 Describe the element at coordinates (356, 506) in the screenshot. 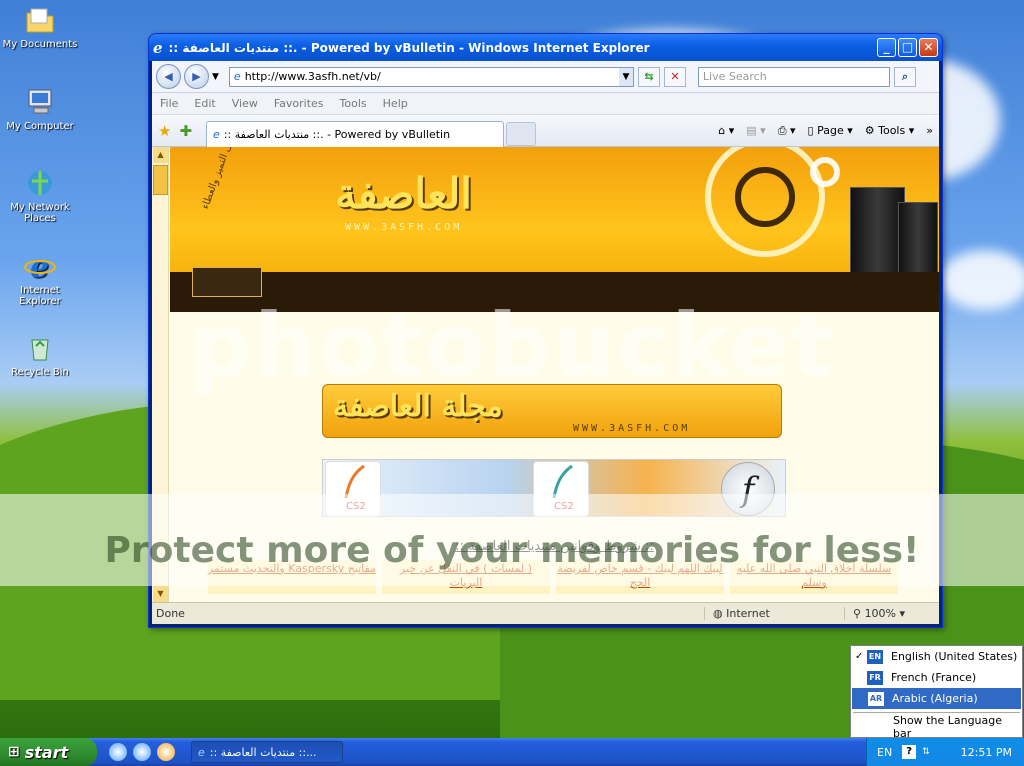

I see `cs2-label: CS2` at that location.